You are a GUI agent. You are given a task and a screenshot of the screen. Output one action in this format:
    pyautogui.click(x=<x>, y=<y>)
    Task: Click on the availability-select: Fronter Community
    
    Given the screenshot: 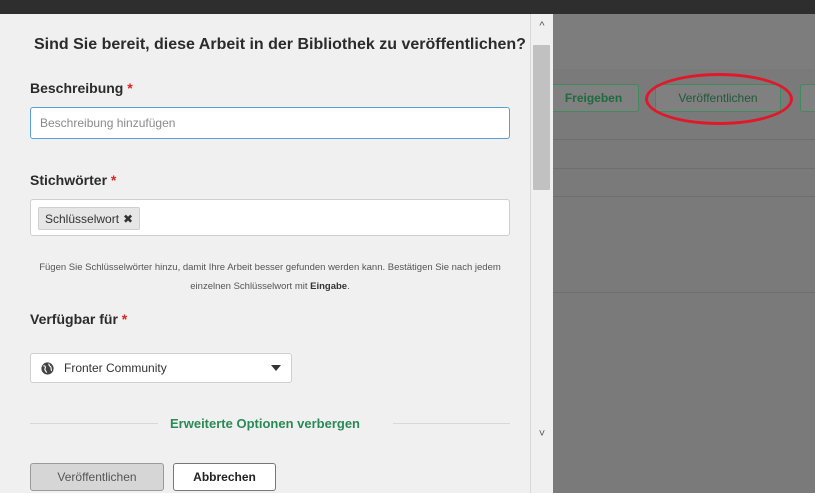 What is the action you would take?
    pyautogui.click(x=161, y=368)
    